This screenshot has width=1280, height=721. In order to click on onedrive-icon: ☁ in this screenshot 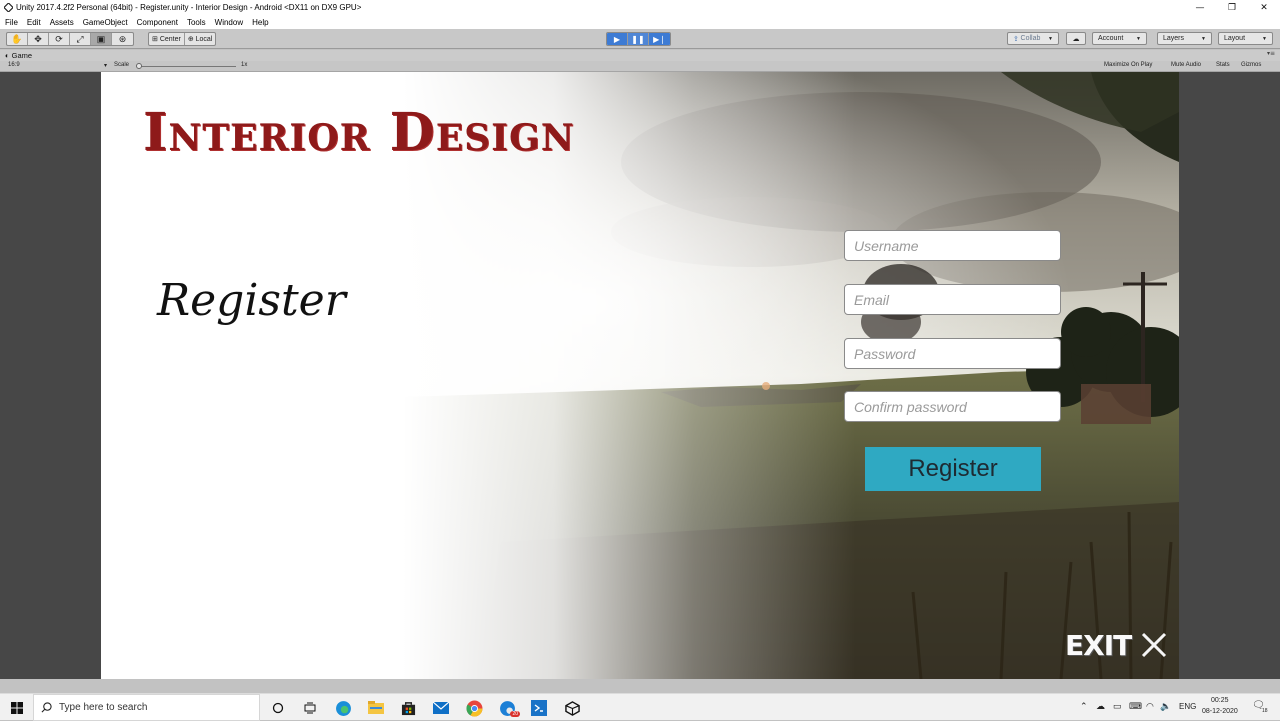, I will do `click(1100, 706)`.